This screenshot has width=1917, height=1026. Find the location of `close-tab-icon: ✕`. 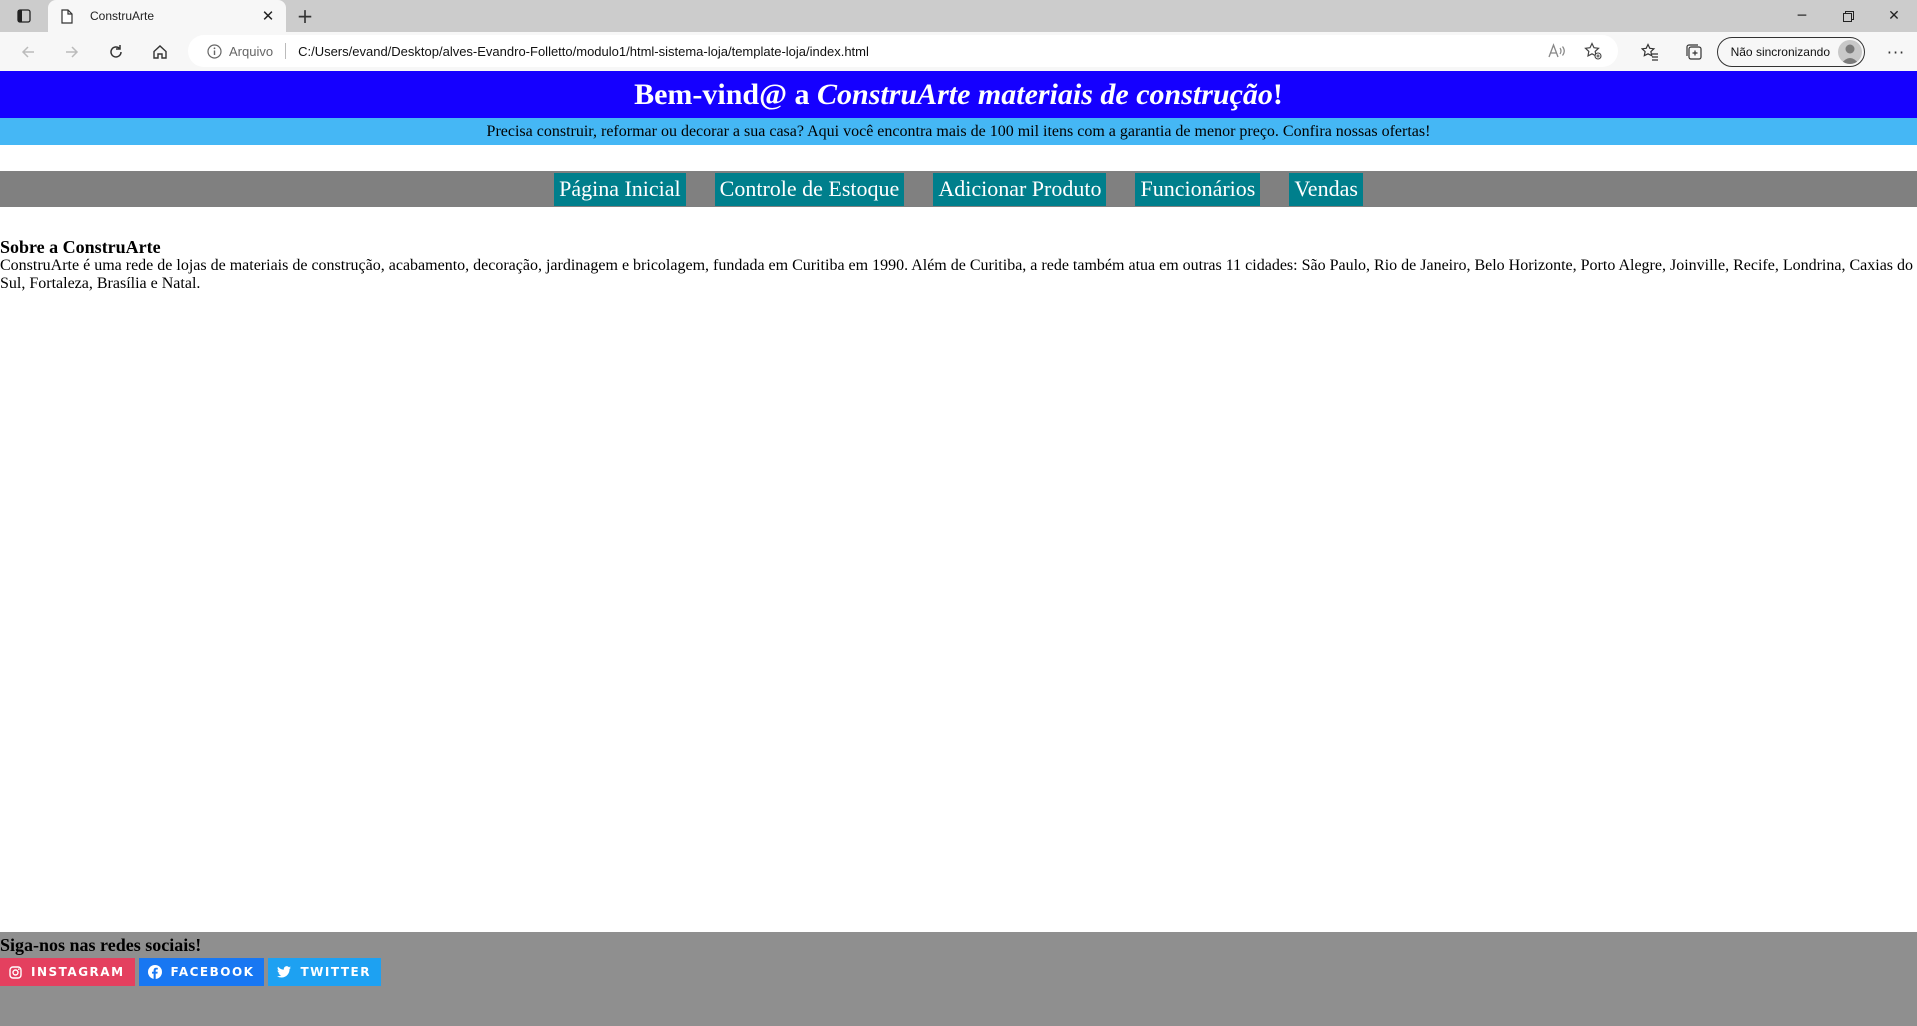

close-tab-icon: ✕ is located at coordinates (268, 16).